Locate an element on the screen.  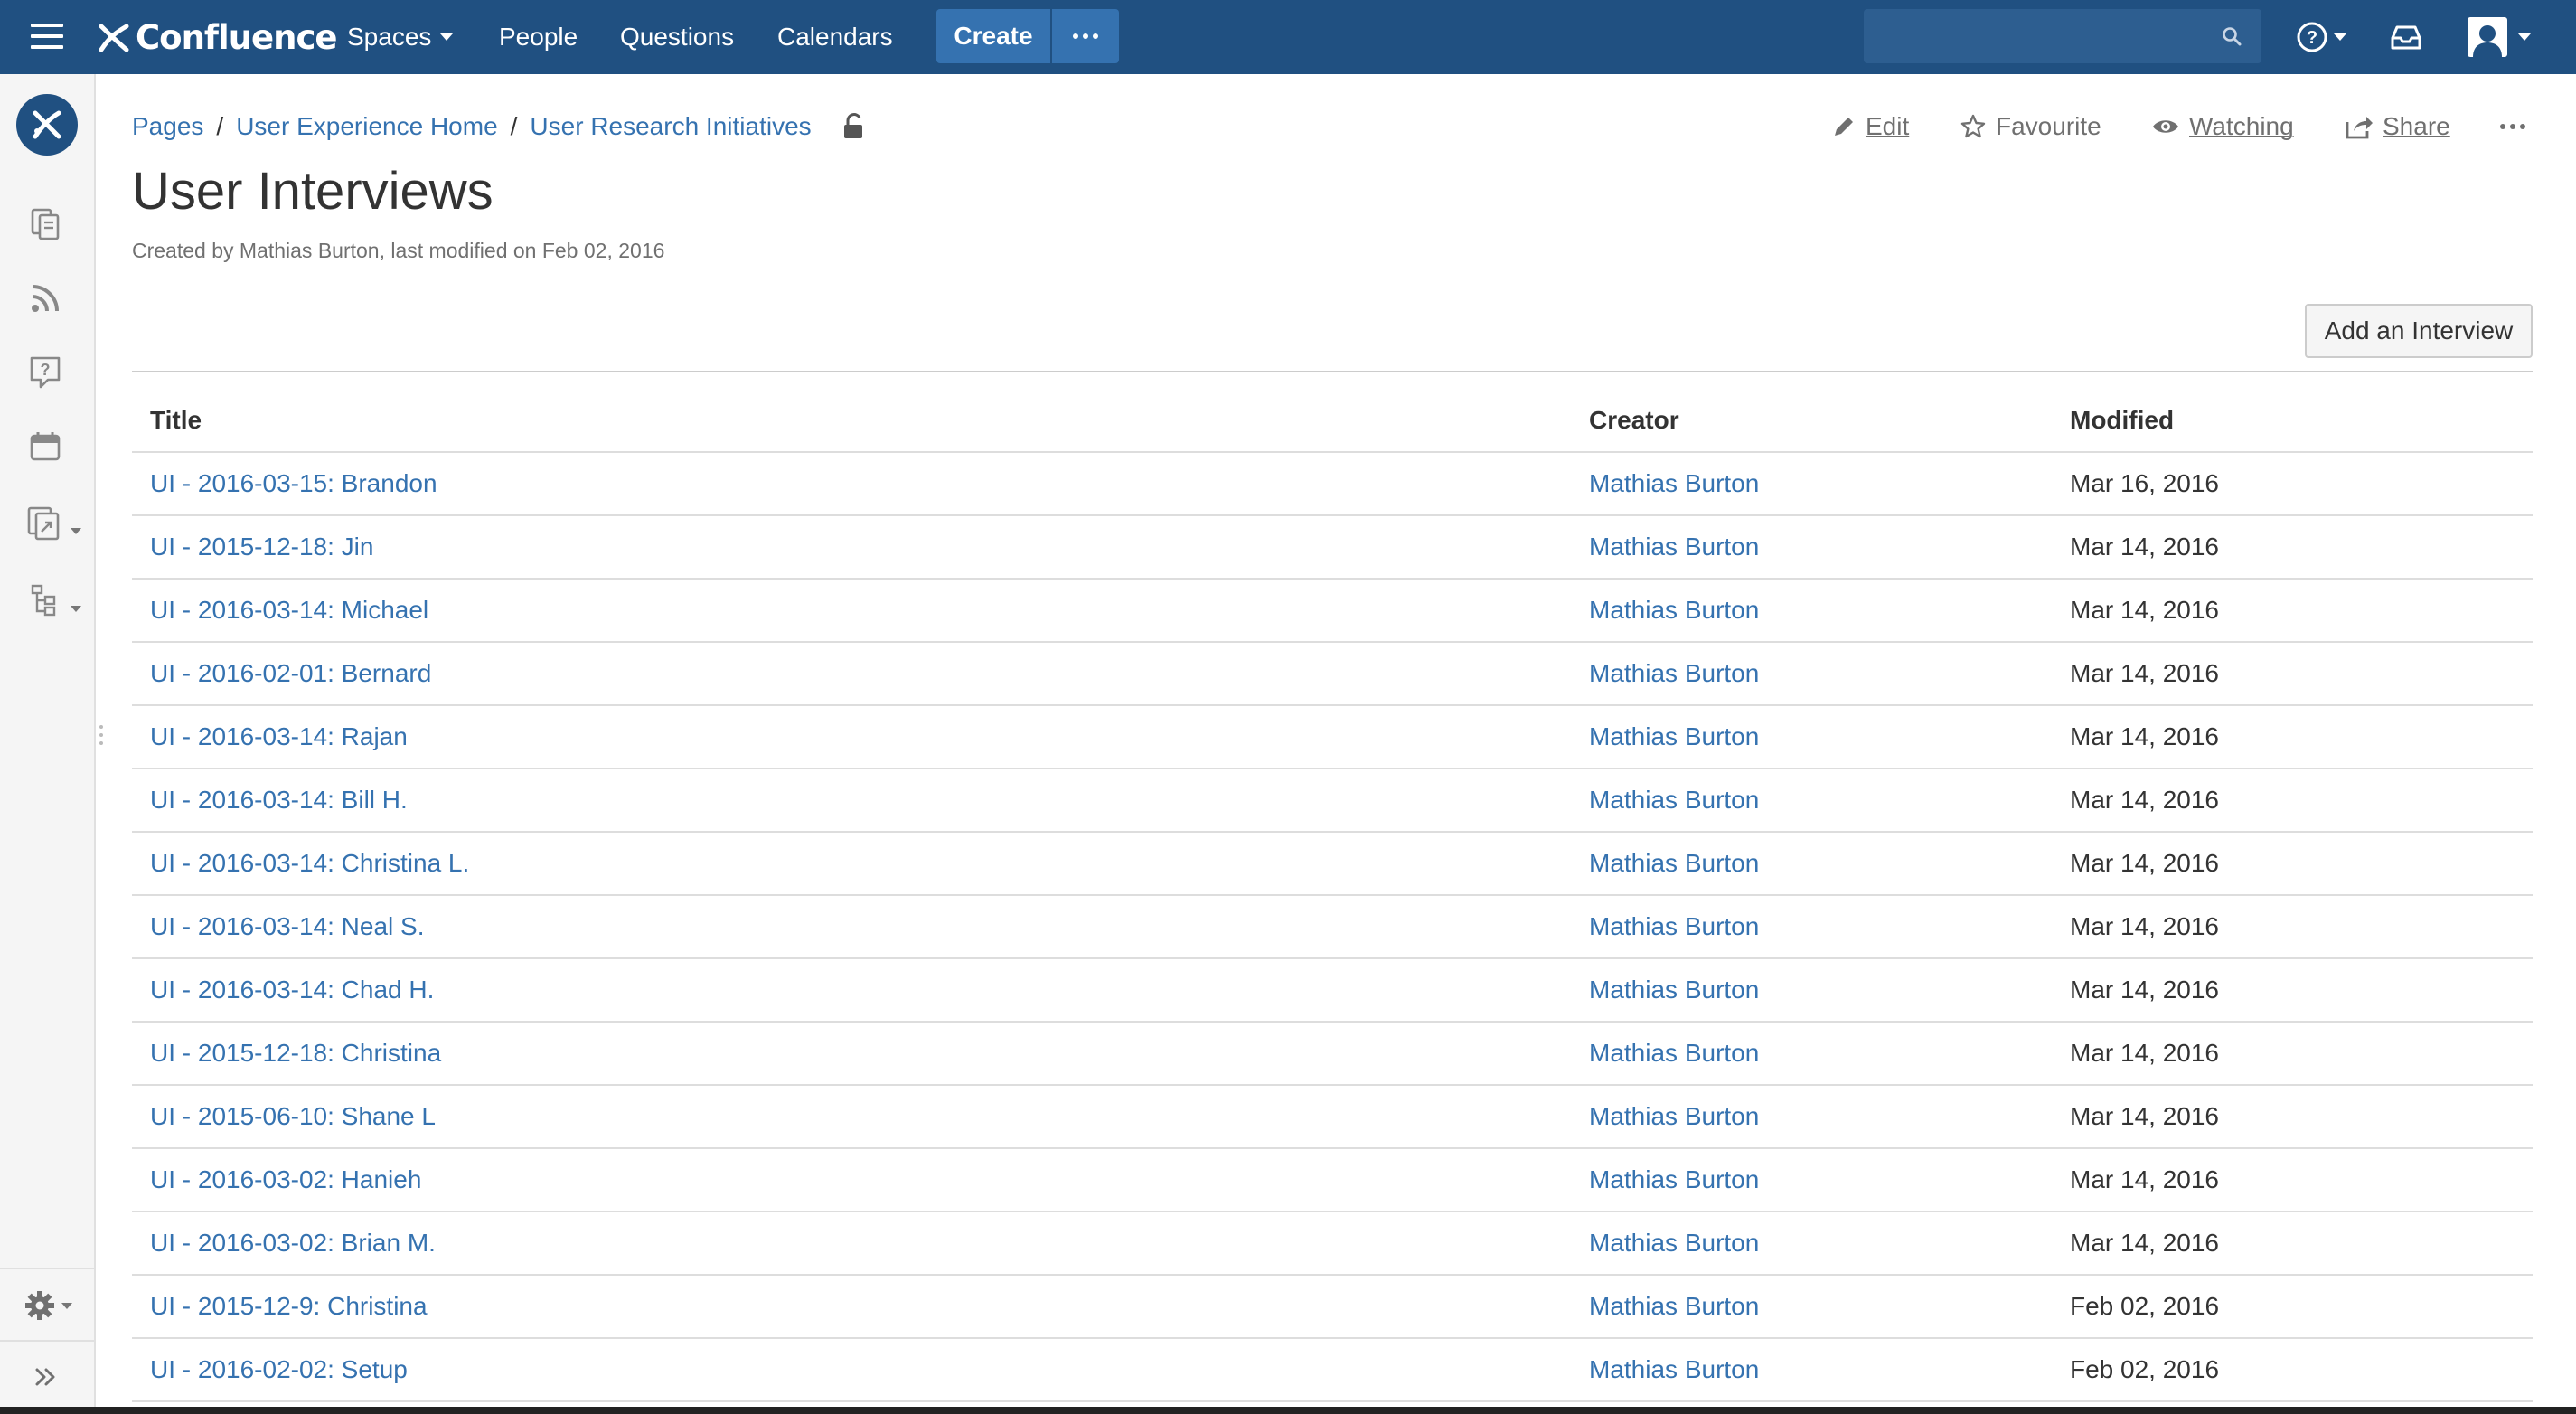
space-tools-button is located at coordinates (48, 1305).